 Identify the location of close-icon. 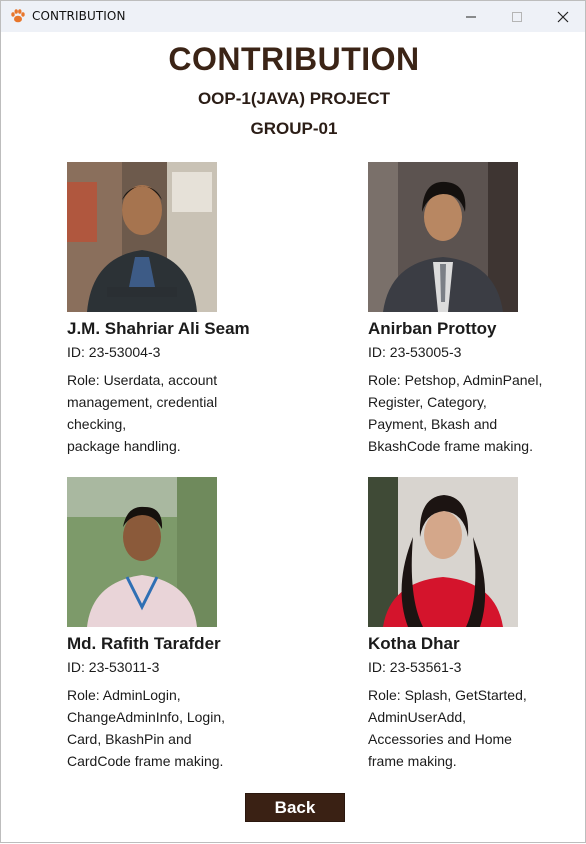
(563, 16).